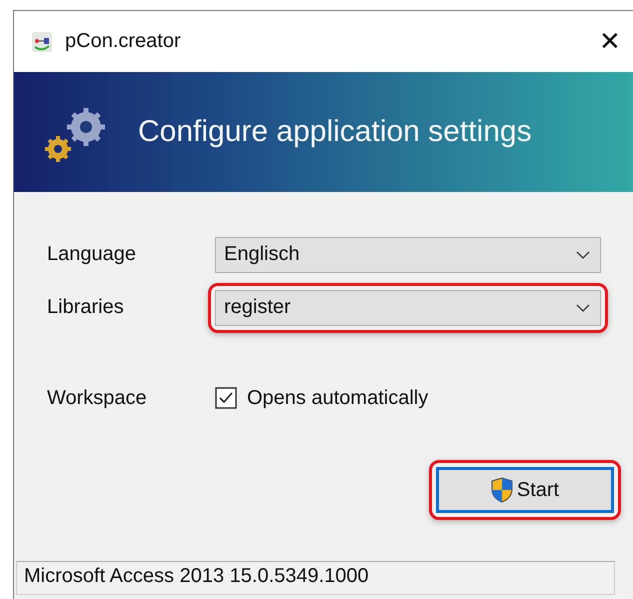 The width and height of the screenshot is (633, 599). What do you see at coordinates (123, 41) in the screenshot?
I see `window-title: pCon.creator` at bounding box center [123, 41].